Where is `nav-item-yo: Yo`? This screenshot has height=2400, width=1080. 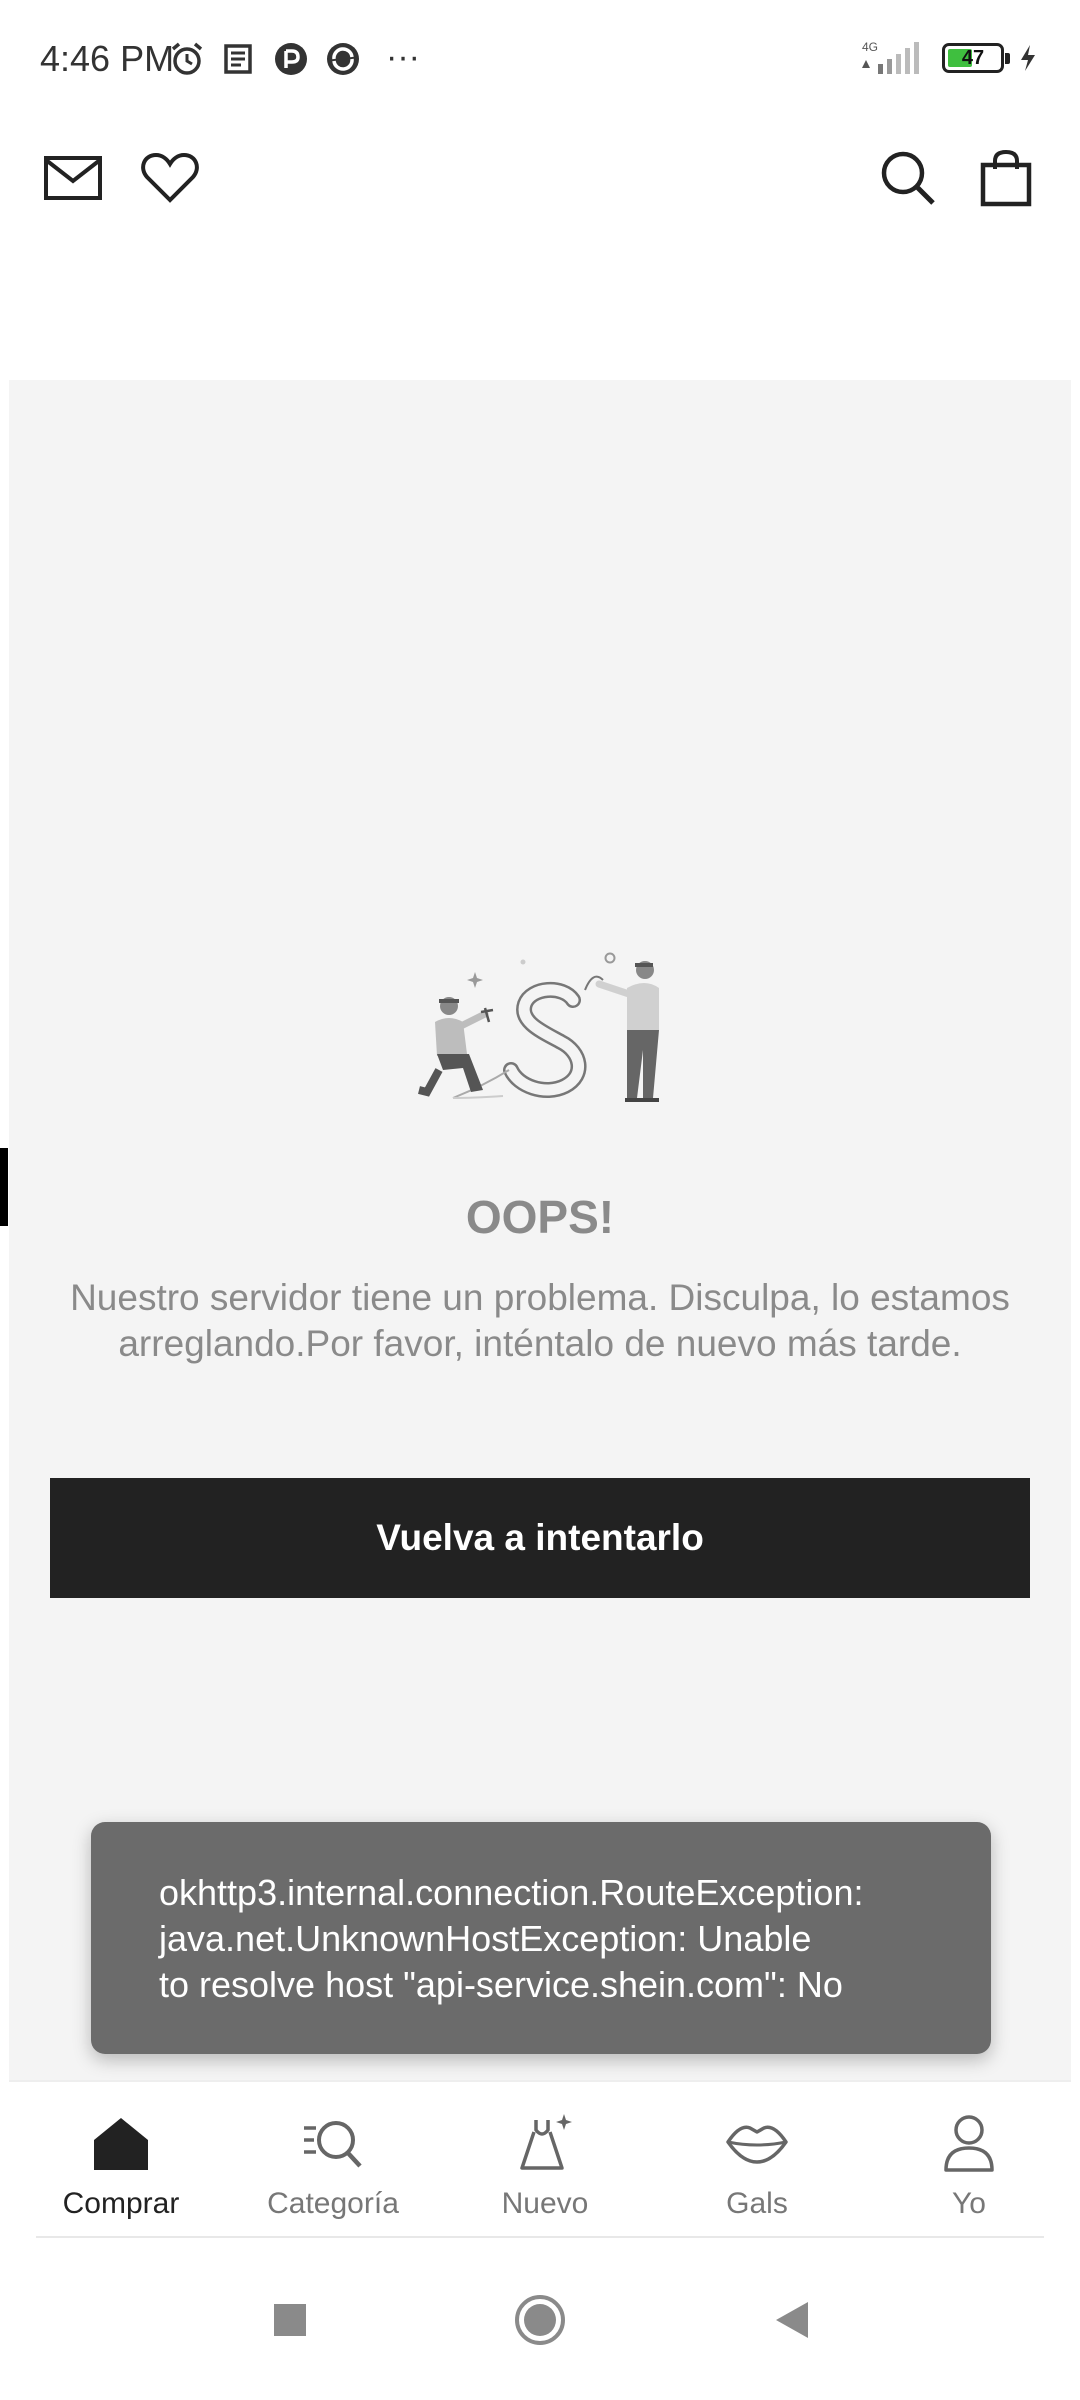 nav-item-yo: Yo is located at coordinates (969, 2167).